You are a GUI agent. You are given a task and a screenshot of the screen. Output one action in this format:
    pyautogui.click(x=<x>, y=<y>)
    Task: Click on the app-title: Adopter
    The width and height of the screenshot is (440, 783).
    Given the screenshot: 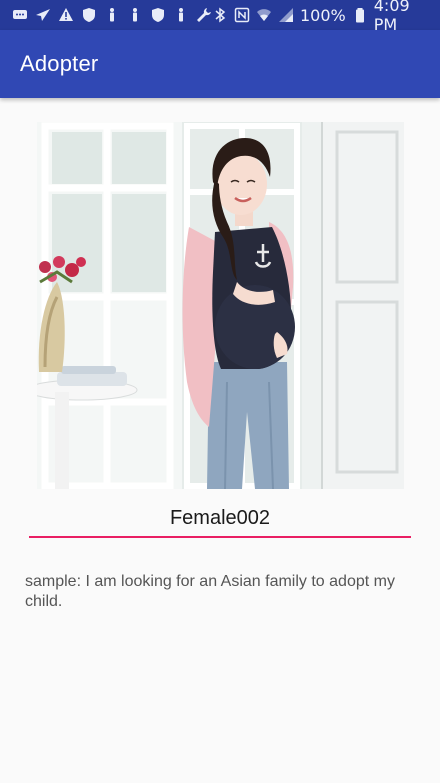 What is the action you would take?
    pyautogui.click(x=59, y=63)
    